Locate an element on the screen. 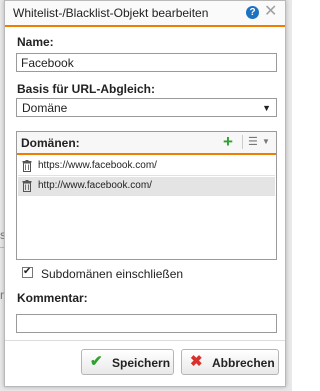  domain-url: http://www.facebook.com/ is located at coordinates (95, 185).